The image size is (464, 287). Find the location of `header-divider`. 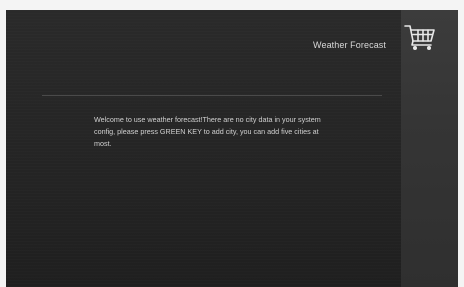

header-divider is located at coordinates (212, 95).